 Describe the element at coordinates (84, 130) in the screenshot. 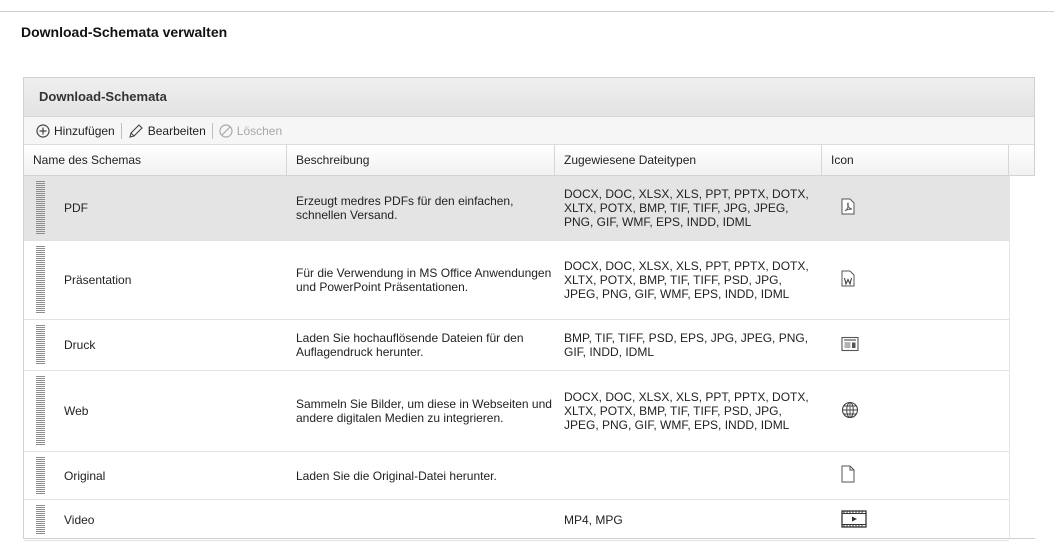

I see `add-button-label: Hinzufügen` at that location.